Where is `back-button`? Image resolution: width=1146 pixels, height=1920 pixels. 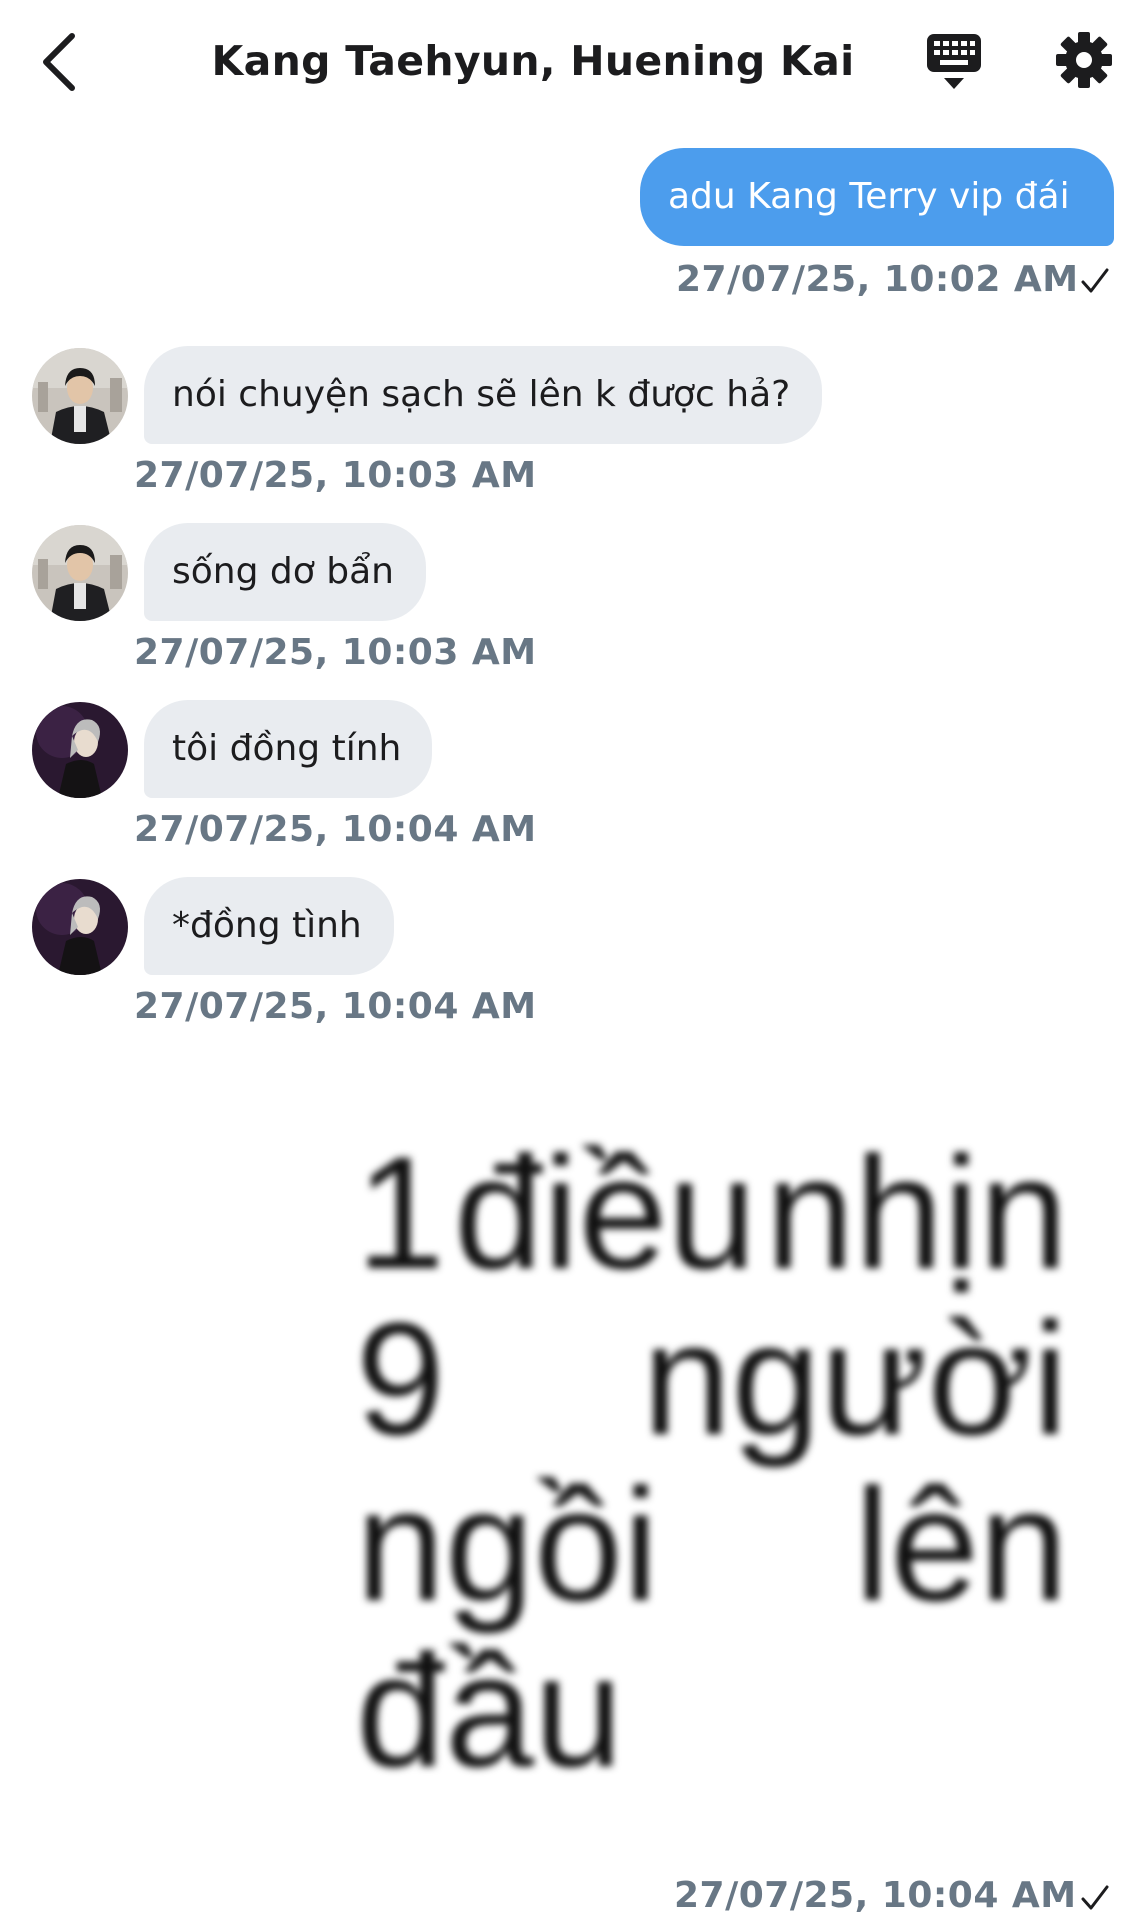 back-button is located at coordinates (61, 62).